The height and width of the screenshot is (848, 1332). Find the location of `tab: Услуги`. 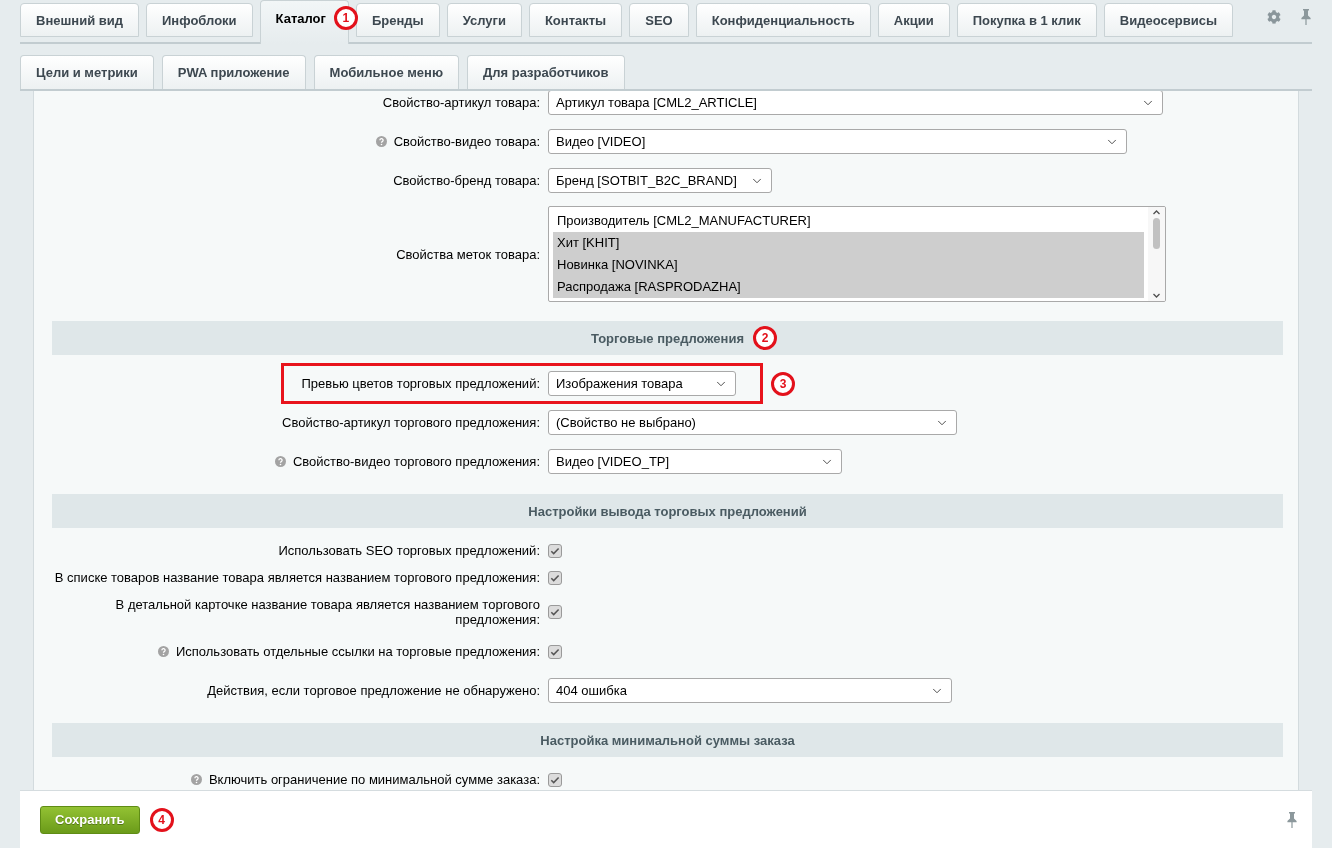

tab: Услуги is located at coordinates (484, 20).